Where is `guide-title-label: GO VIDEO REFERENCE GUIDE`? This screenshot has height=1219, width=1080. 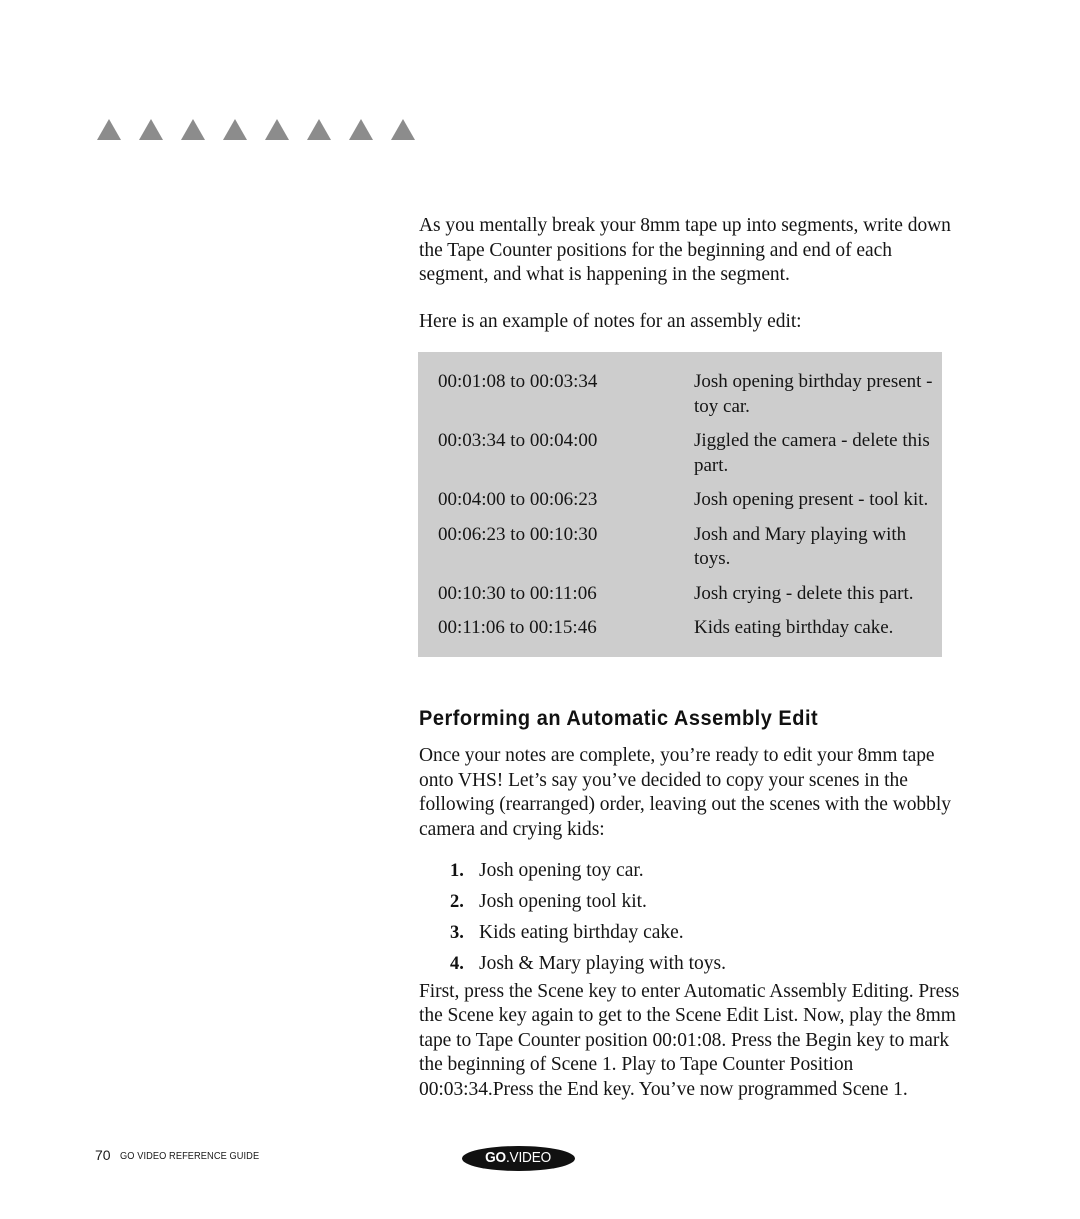 guide-title-label: GO VIDEO REFERENCE GUIDE is located at coordinates (190, 1156).